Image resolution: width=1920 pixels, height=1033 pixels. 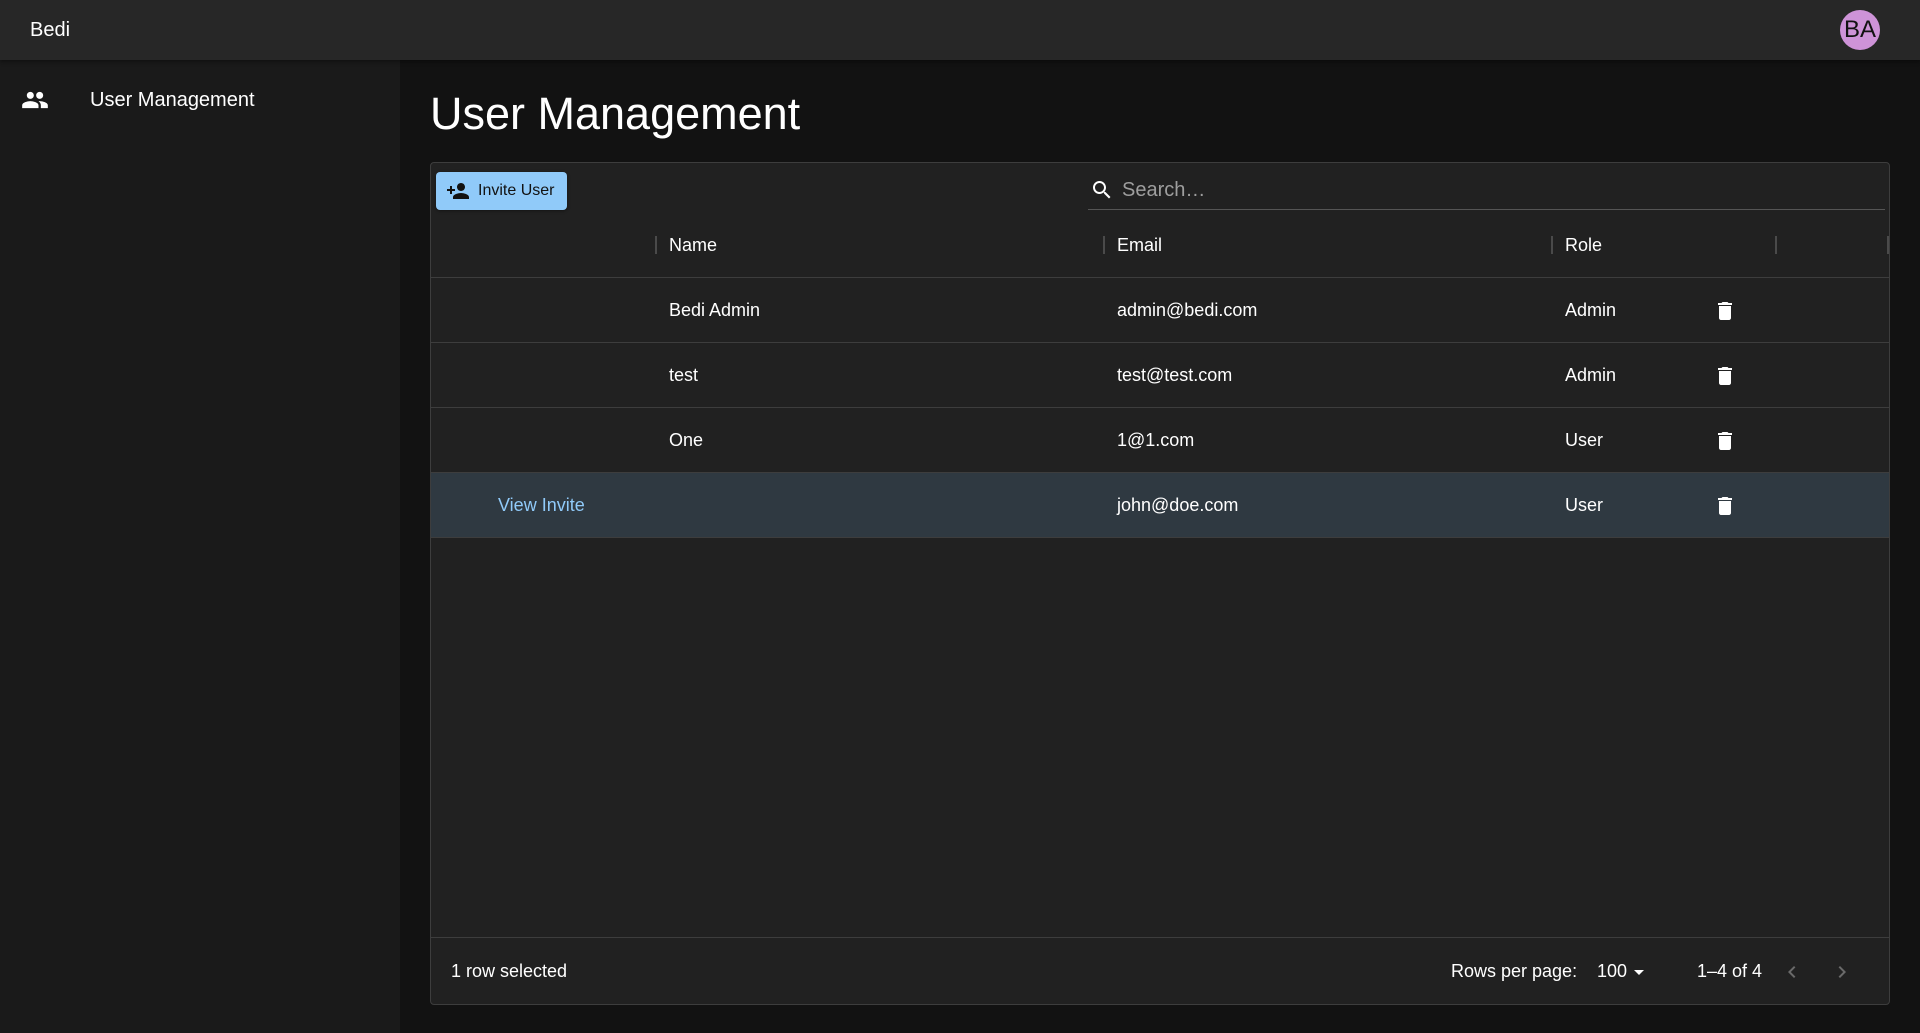 I want to click on sidebar-item-user-management: User Management, so click(x=200, y=100).